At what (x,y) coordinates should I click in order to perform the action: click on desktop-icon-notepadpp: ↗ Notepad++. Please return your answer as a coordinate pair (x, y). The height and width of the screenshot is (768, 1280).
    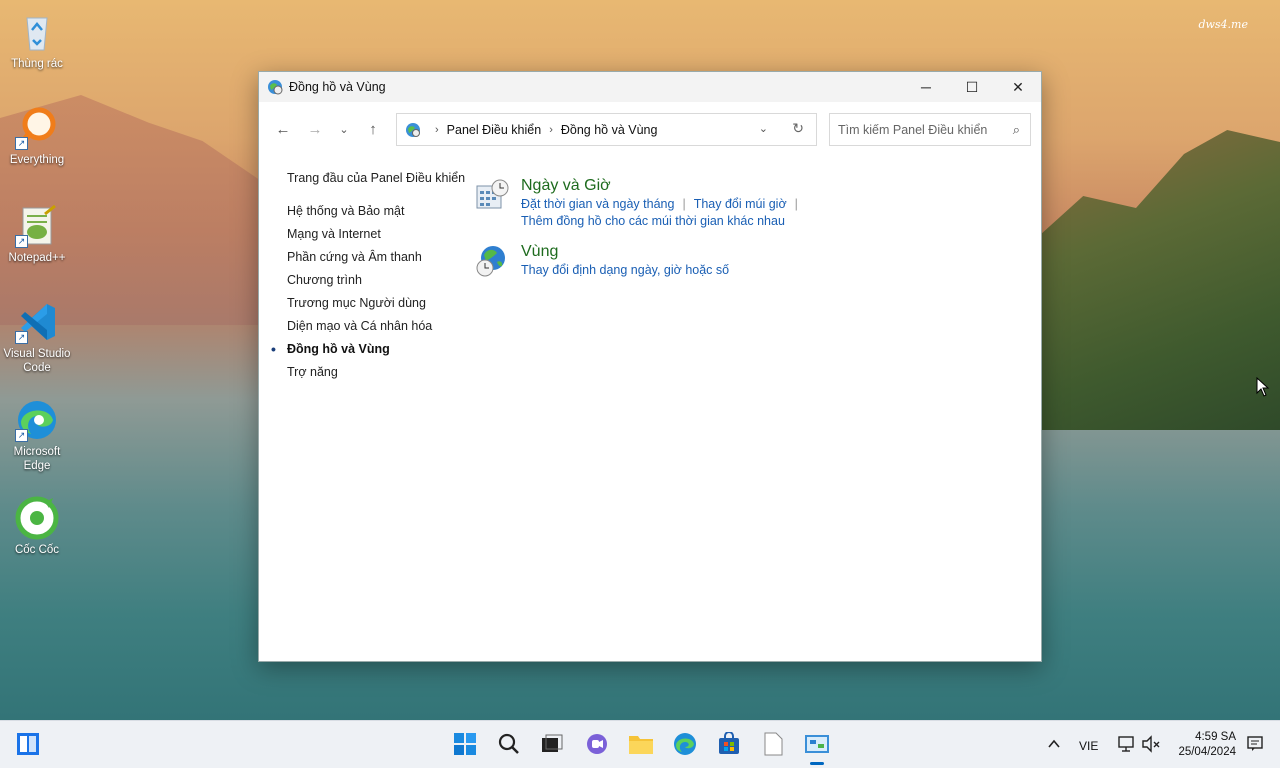
    Looking at the image, I should click on (37, 234).